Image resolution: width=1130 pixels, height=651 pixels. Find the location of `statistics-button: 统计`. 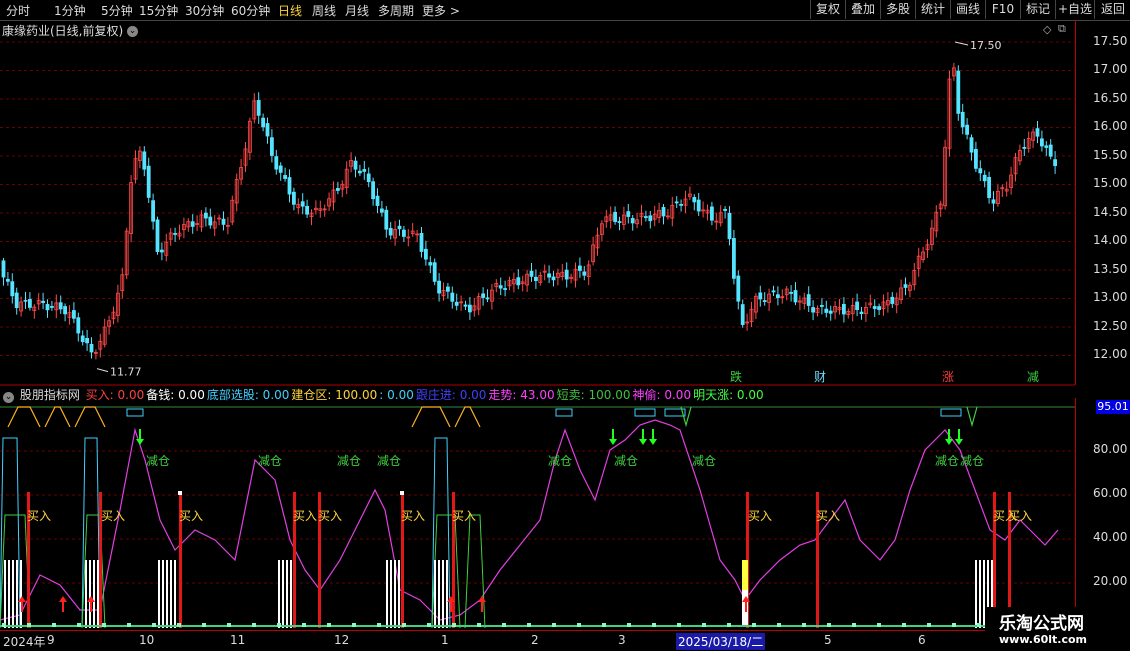

statistics-button: 统计 is located at coordinates (932, 9).